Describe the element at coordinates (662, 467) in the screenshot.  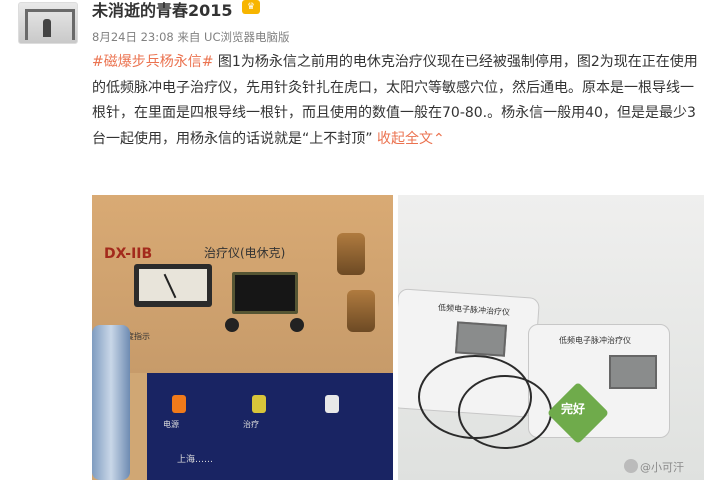
I see `image-watermark: @小可汗` at that location.